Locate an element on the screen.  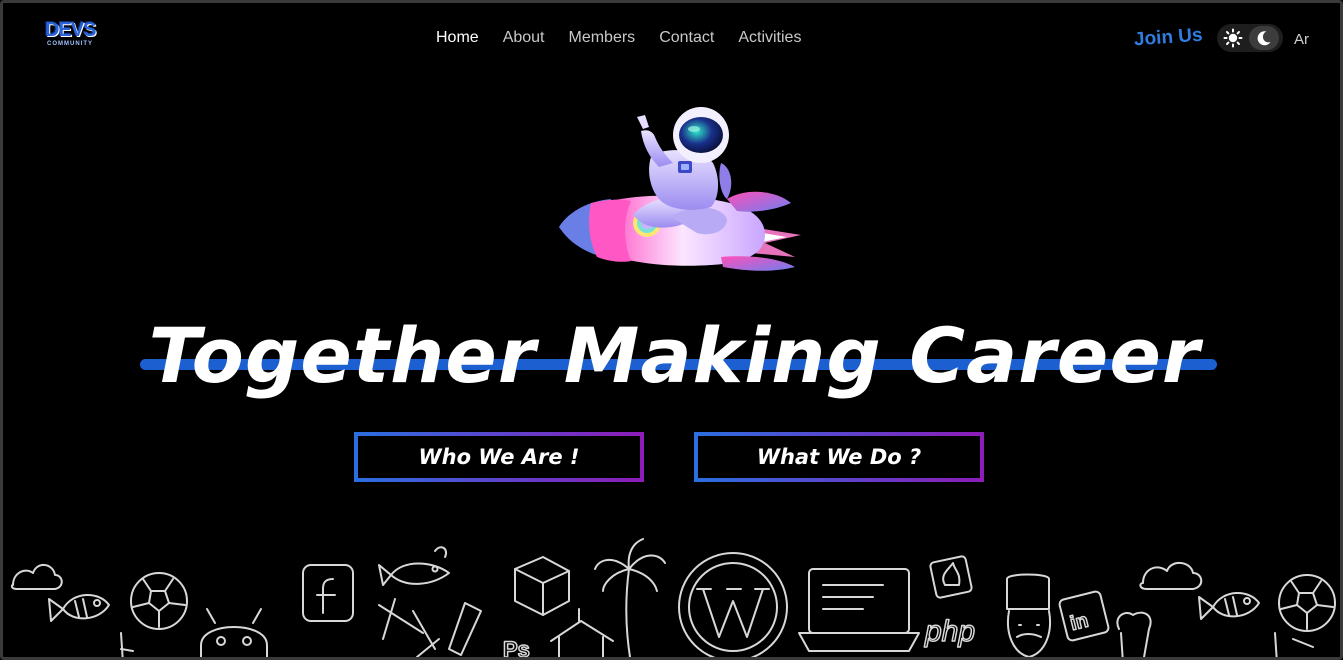
codeigniter-icon is located at coordinates (951, 577).